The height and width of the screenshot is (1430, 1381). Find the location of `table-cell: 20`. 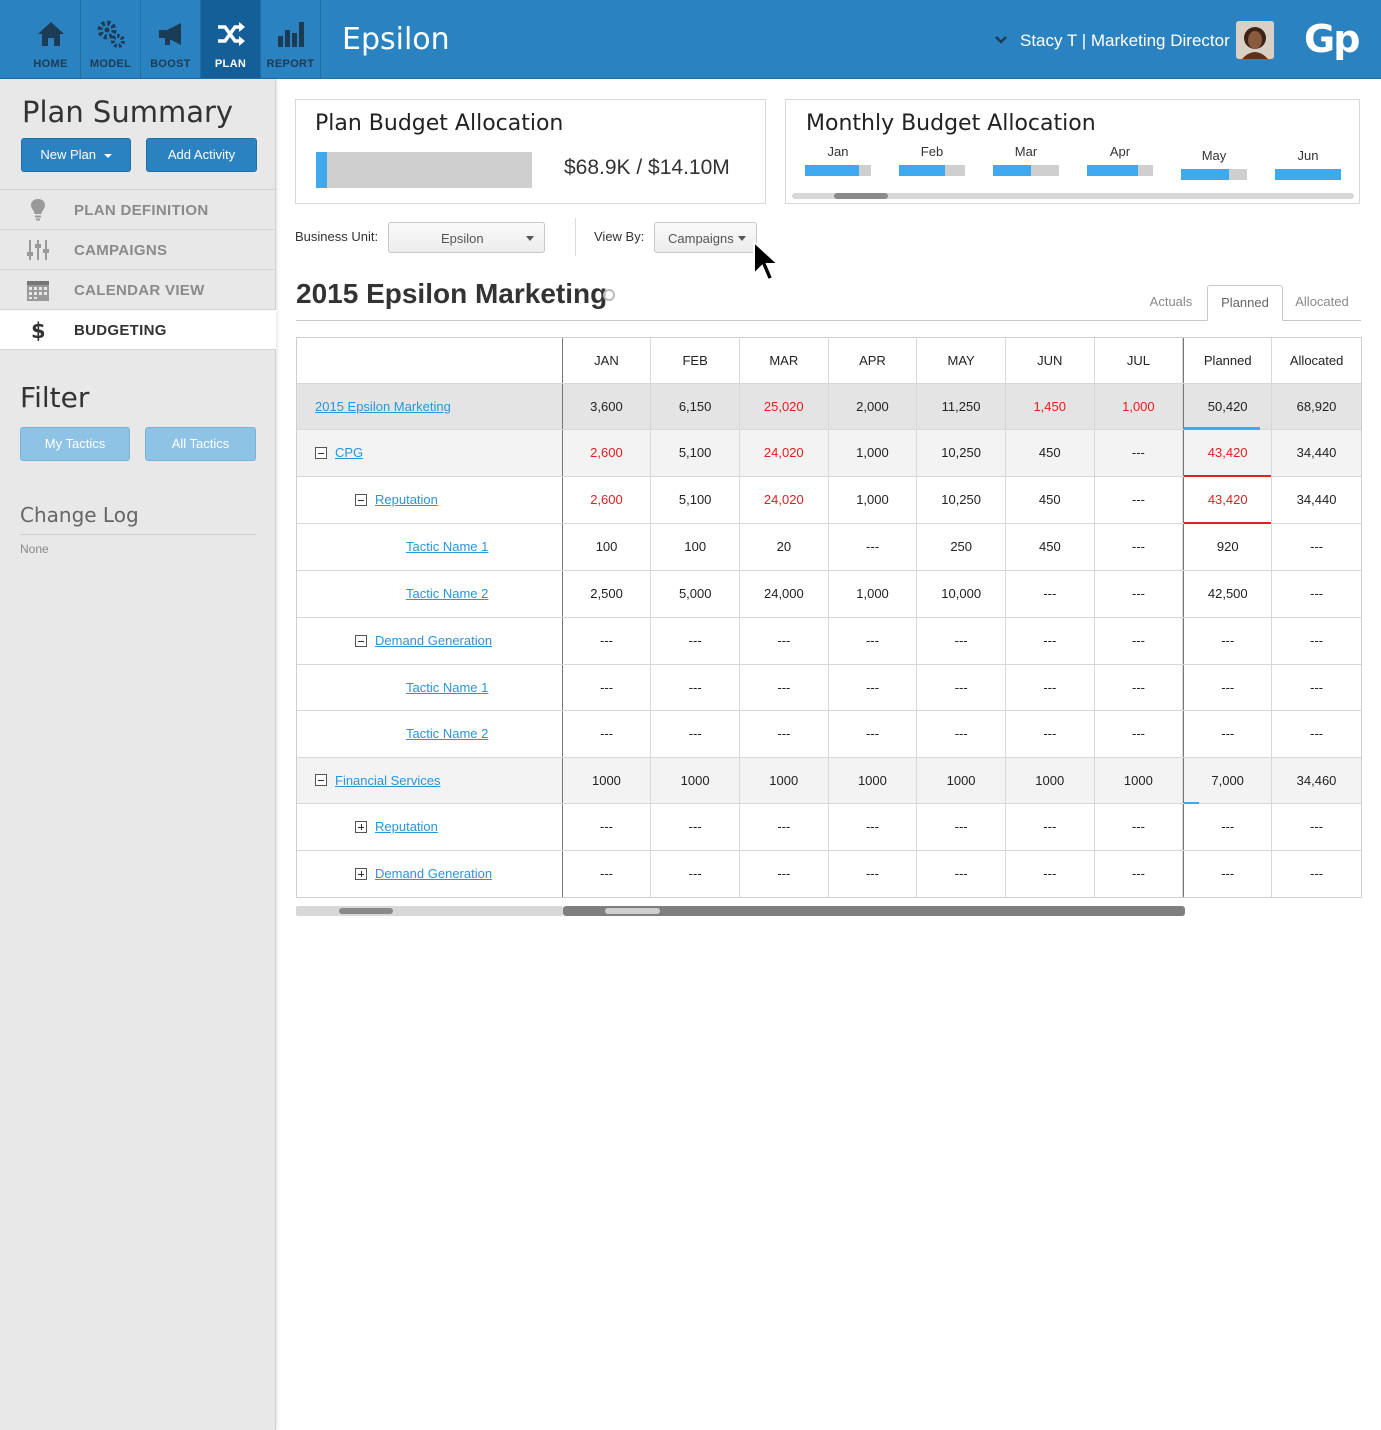

table-cell: 20 is located at coordinates (784, 546).